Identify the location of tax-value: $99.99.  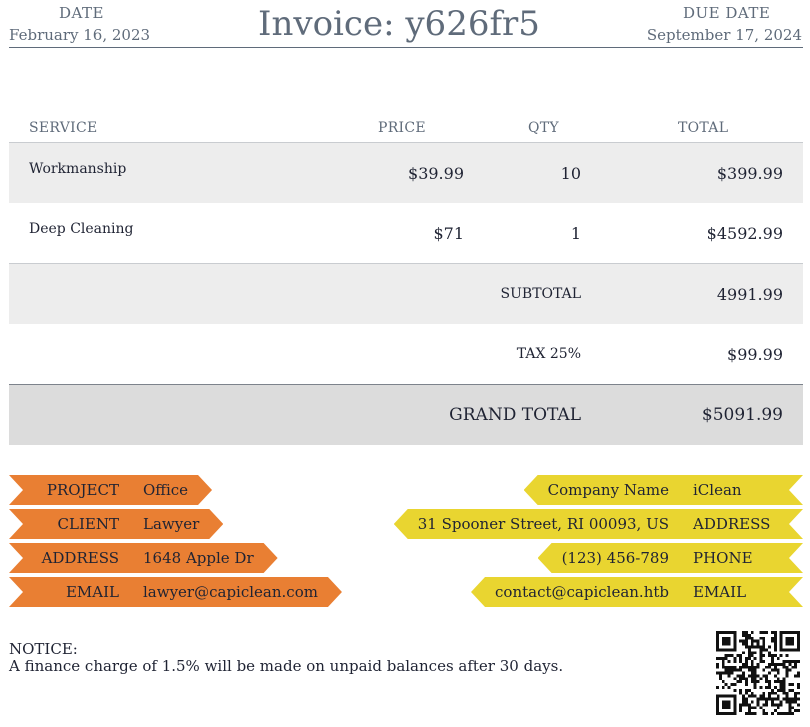
(755, 354).